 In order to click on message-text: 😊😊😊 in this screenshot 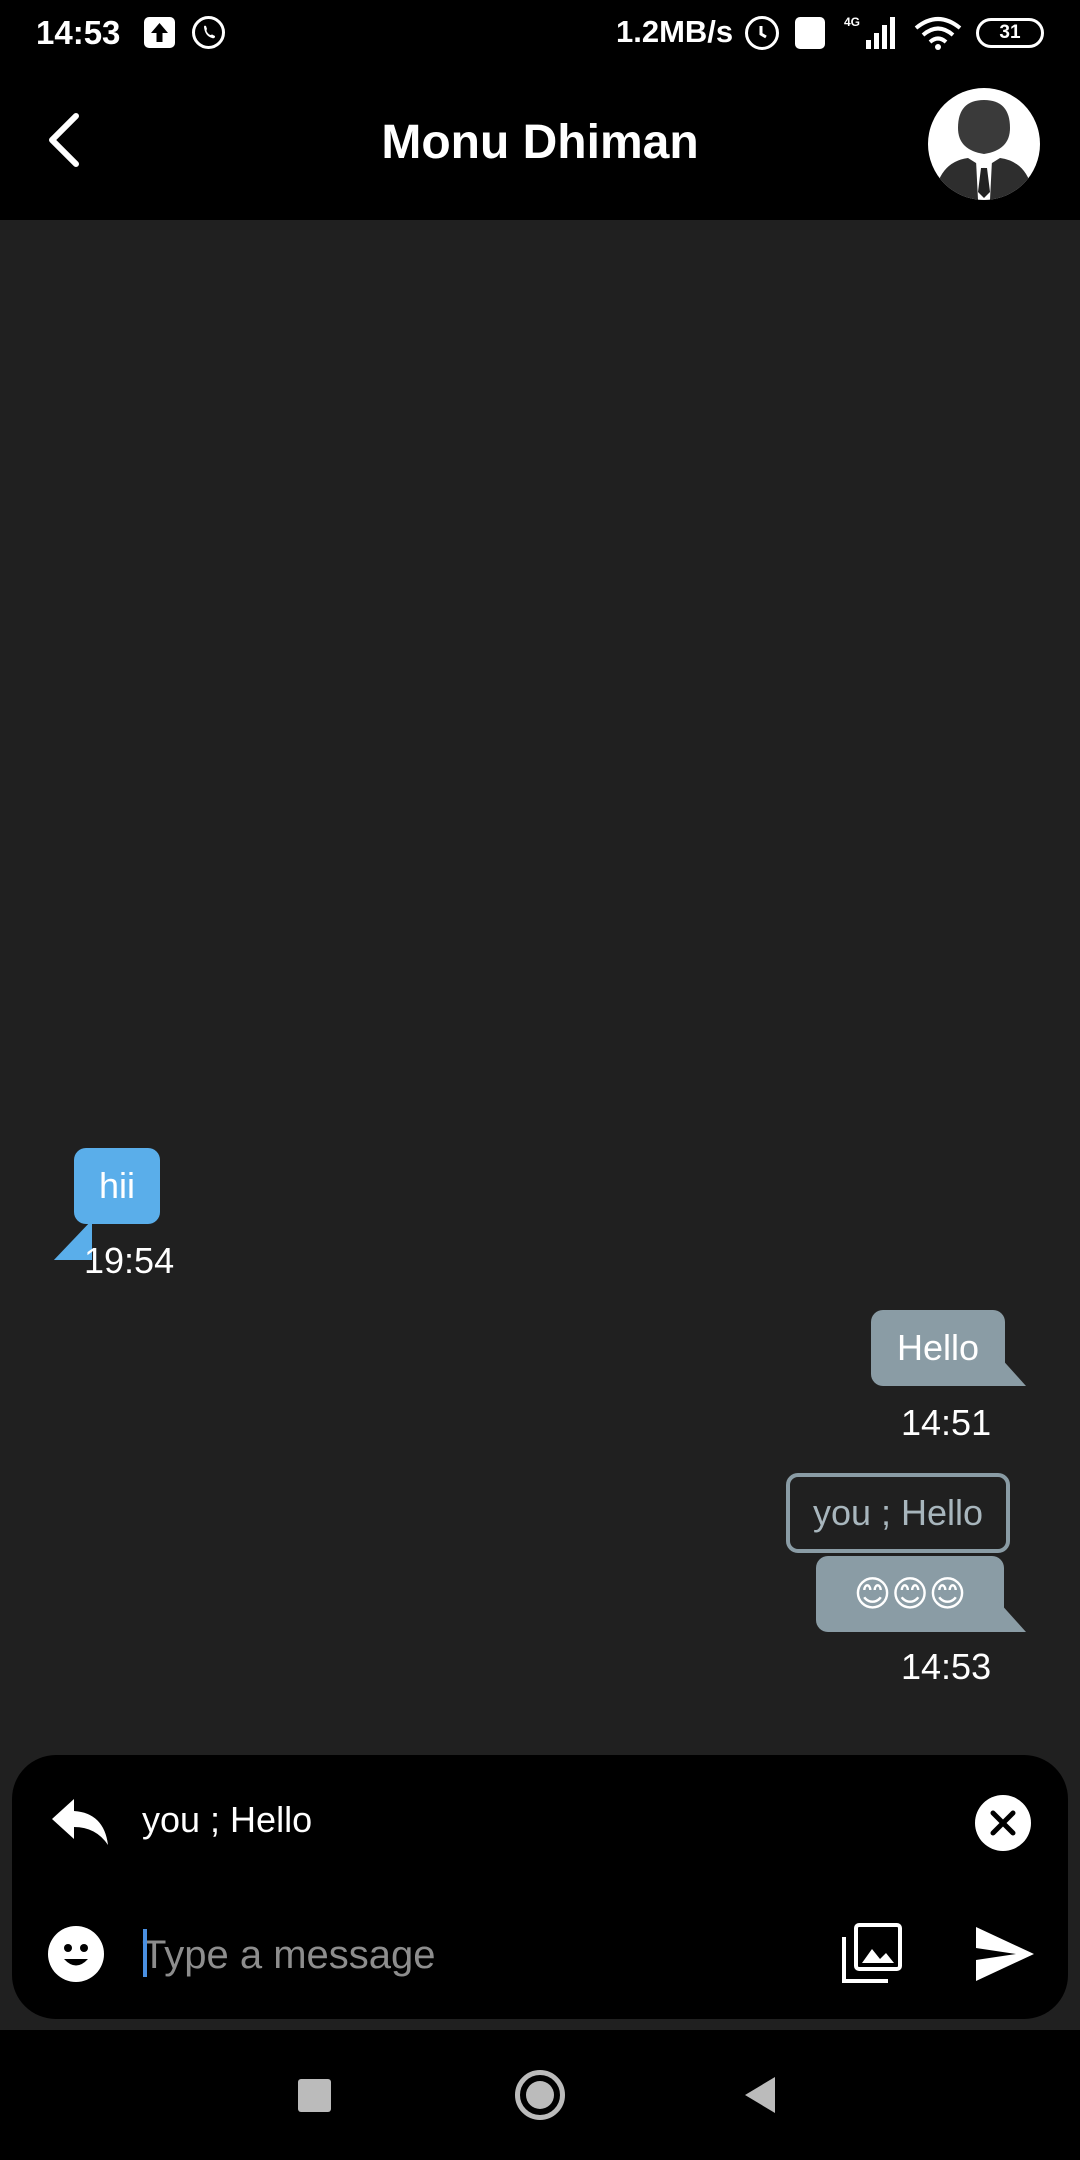, I will do `click(910, 1593)`.